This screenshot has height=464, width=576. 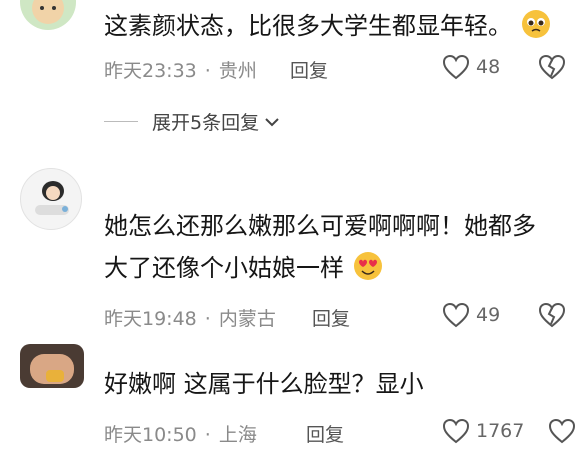 What do you see at coordinates (192, 121) in the screenshot?
I see `expand-replies-button: 展开5条回复` at bounding box center [192, 121].